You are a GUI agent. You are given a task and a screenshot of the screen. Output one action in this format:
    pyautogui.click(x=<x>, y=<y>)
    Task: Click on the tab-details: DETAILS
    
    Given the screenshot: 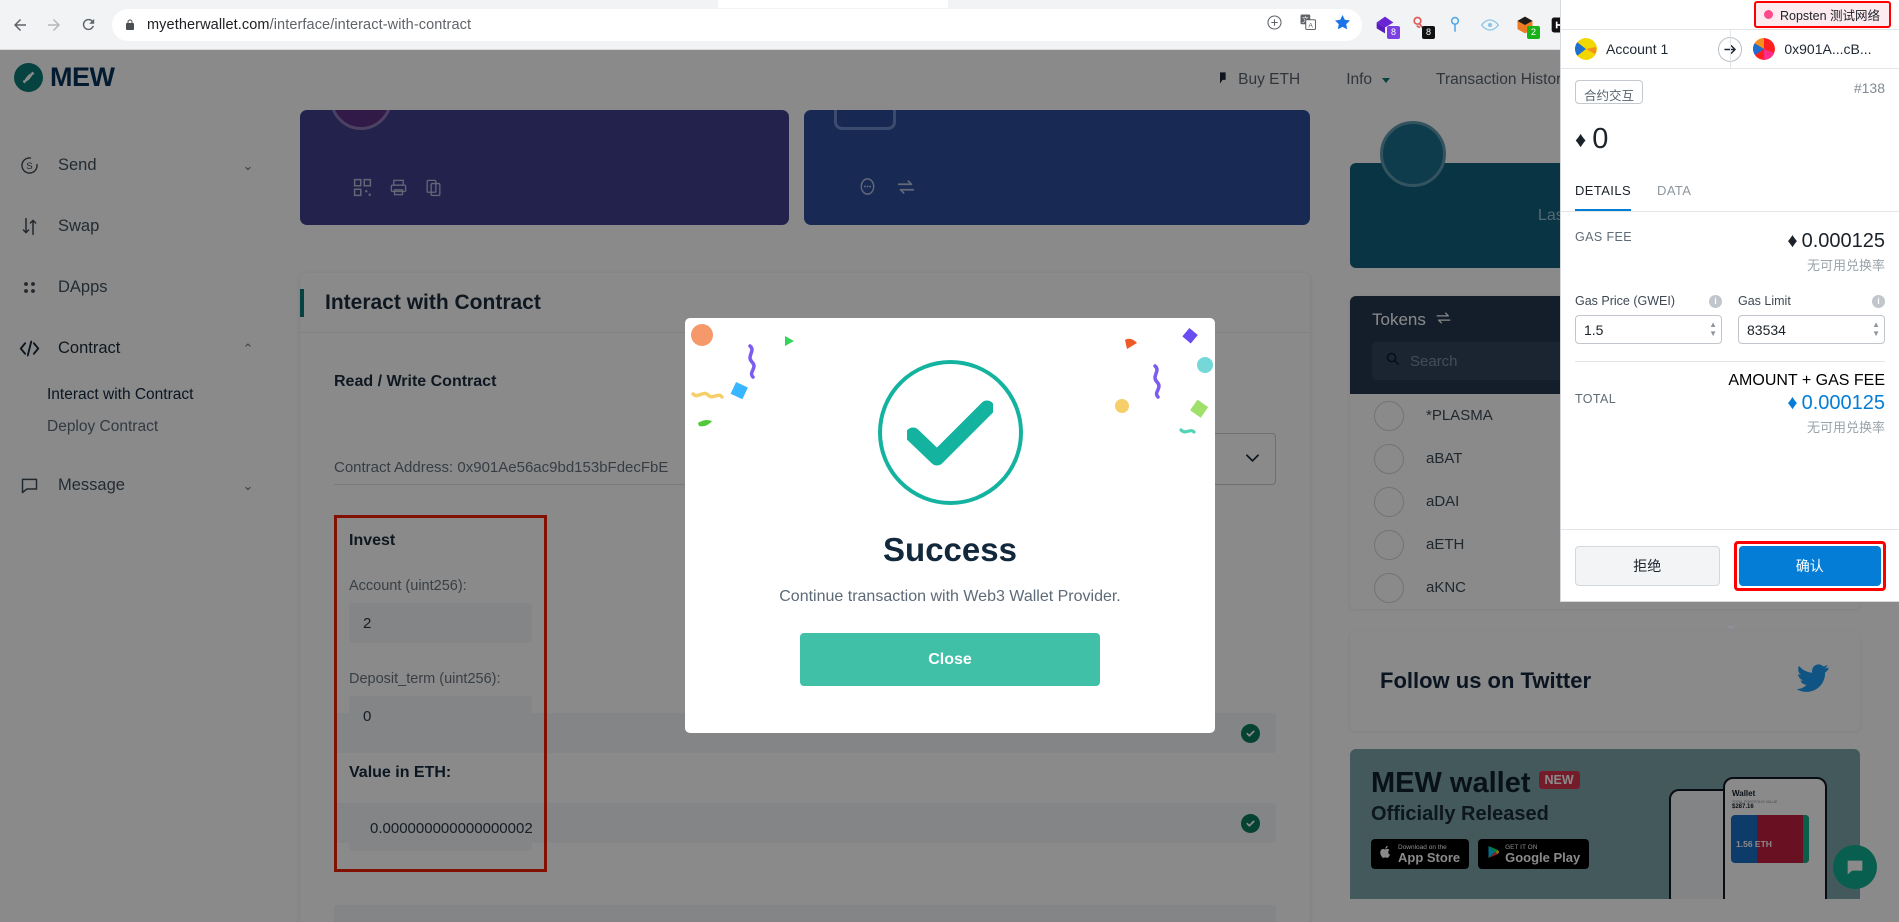 What is the action you would take?
    pyautogui.click(x=1603, y=193)
    